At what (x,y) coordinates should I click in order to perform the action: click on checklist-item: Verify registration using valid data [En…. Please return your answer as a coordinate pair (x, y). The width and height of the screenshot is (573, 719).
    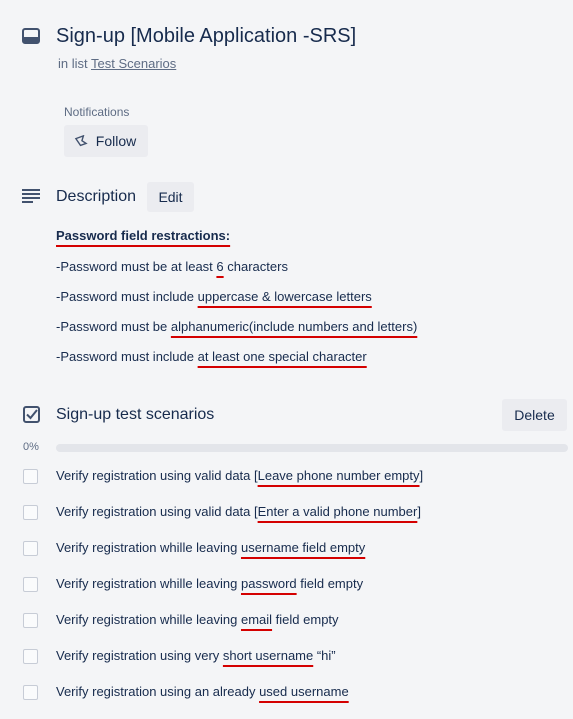
    Looking at the image, I should click on (238, 511).